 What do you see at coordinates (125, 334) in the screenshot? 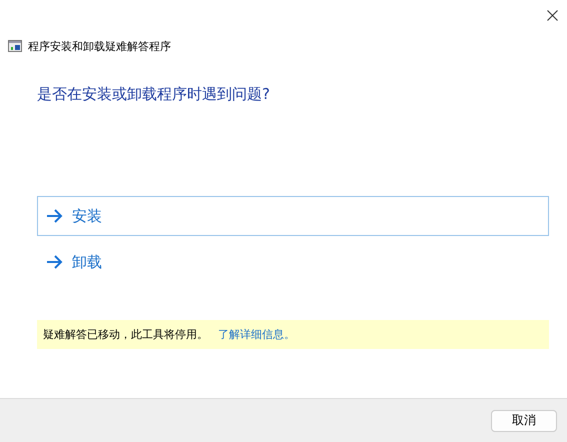
I see `notice-text: 疑难解答已移动，此工具将停用。` at bounding box center [125, 334].